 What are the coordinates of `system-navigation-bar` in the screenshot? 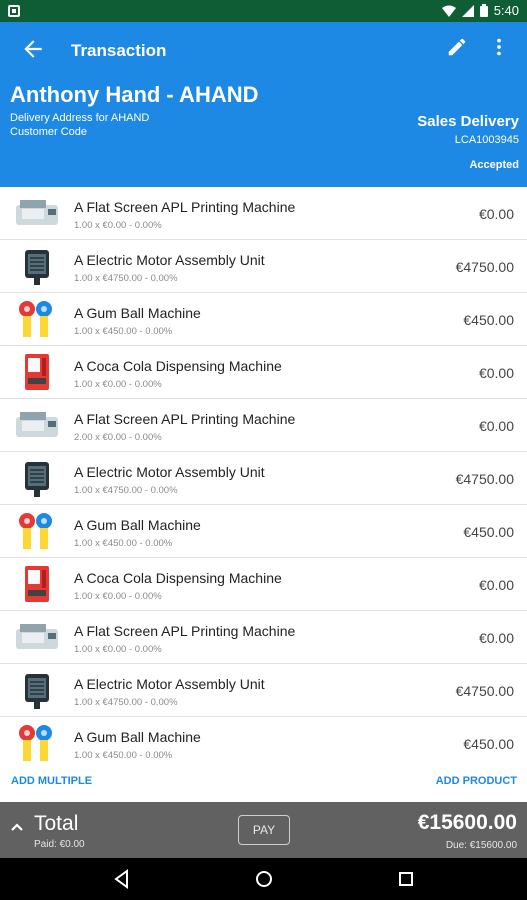 It's located at (263, 879).